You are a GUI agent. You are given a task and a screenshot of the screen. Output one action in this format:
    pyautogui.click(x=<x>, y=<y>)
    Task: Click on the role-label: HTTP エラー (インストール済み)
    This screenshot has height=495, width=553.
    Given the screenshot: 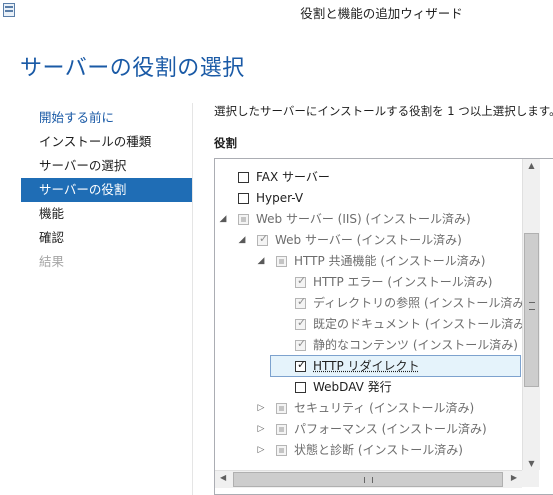 What is the action you would take?
    pyautogui.click(x=403, y=282)
    